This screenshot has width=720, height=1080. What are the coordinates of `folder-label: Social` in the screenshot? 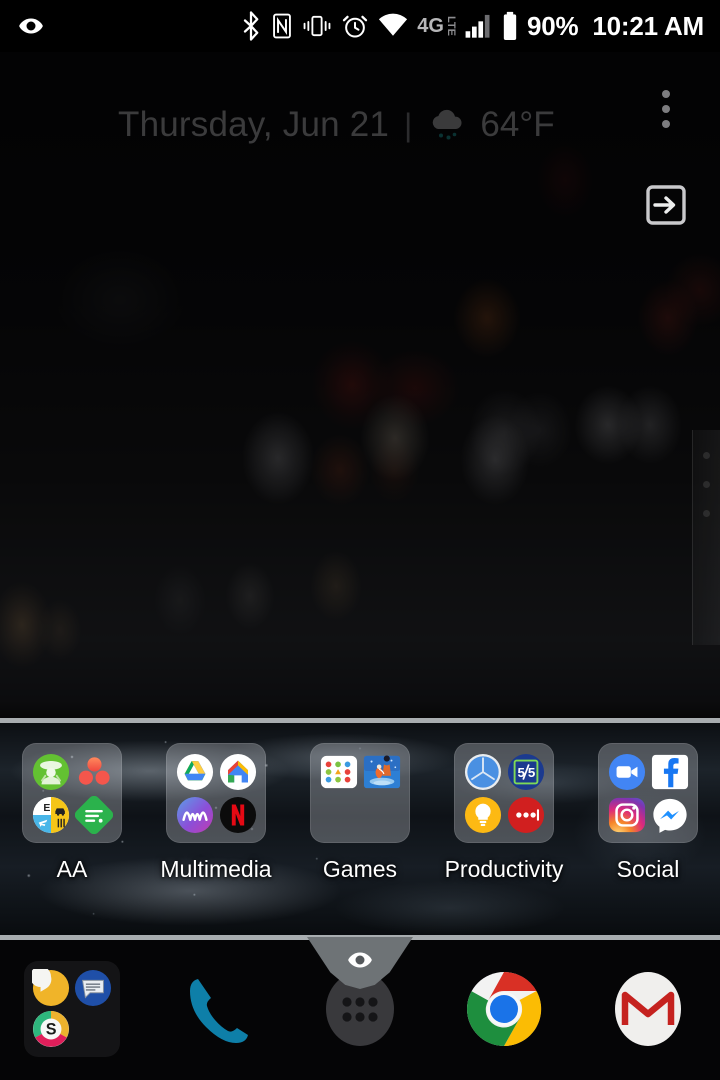 It's located at (648, 869).